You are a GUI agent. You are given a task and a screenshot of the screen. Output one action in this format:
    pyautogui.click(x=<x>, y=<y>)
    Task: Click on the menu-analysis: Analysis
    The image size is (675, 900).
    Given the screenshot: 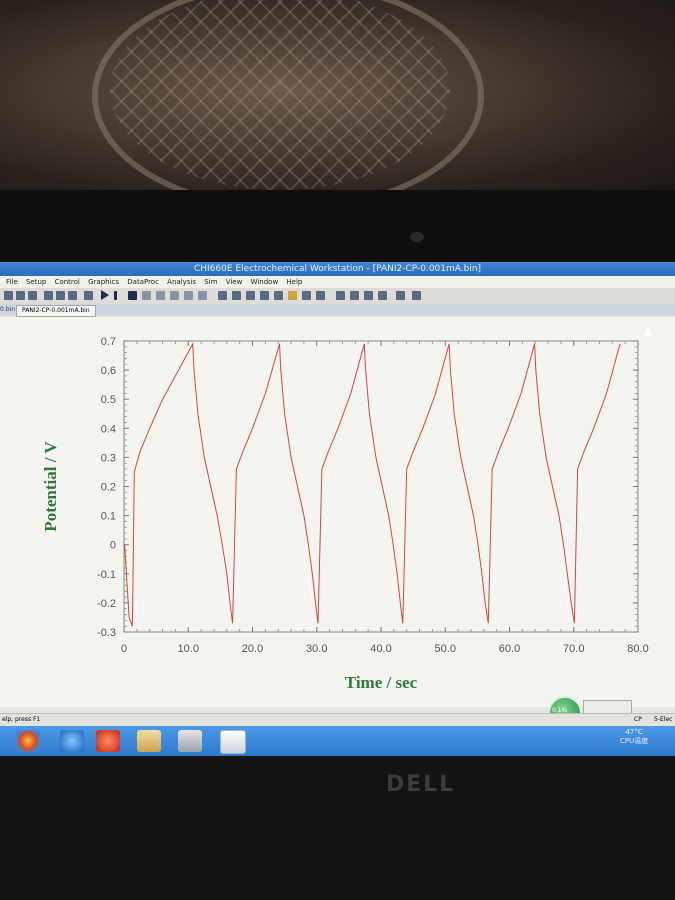 What is the action you would take?
    pyautogui.click(x=181, y=282)
    